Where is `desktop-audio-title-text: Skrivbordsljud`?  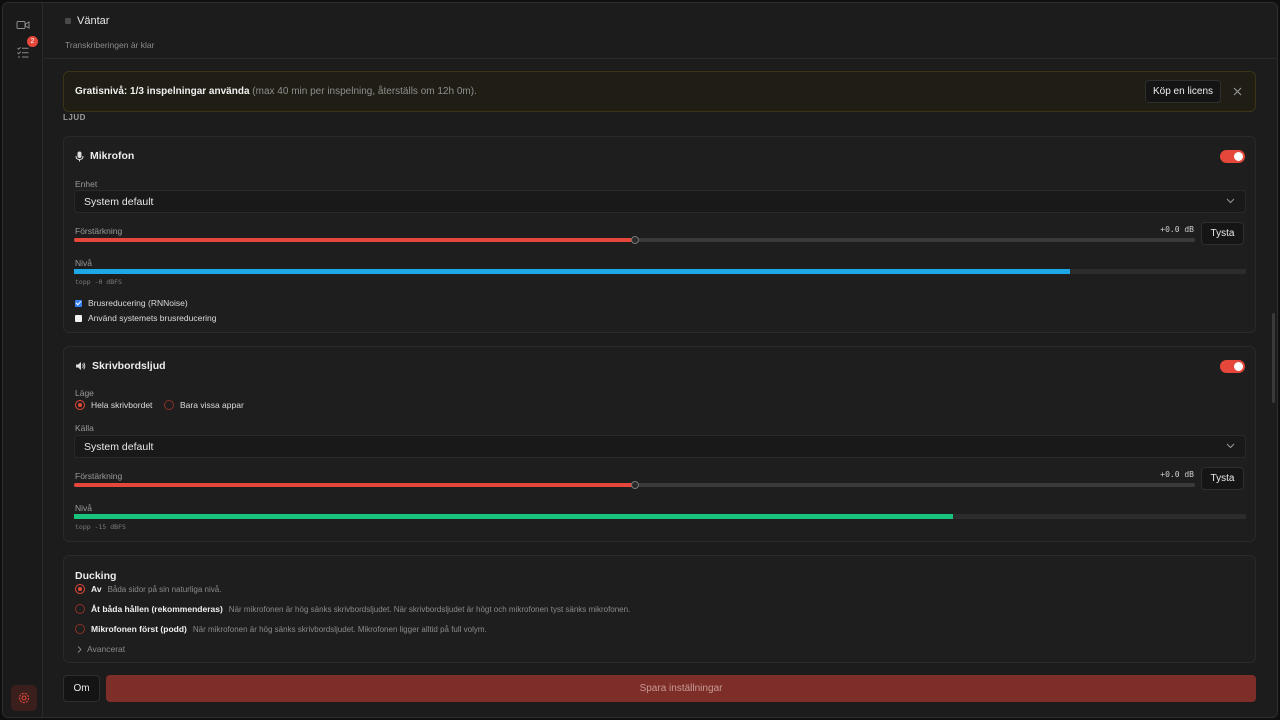 desktop-audio-title-text: Skrivbordsljud is located at coordinates (129, 366).